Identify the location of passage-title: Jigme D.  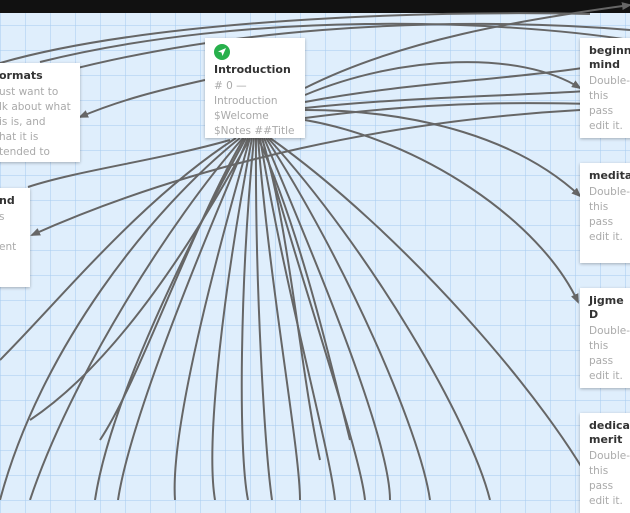
(606, 307).